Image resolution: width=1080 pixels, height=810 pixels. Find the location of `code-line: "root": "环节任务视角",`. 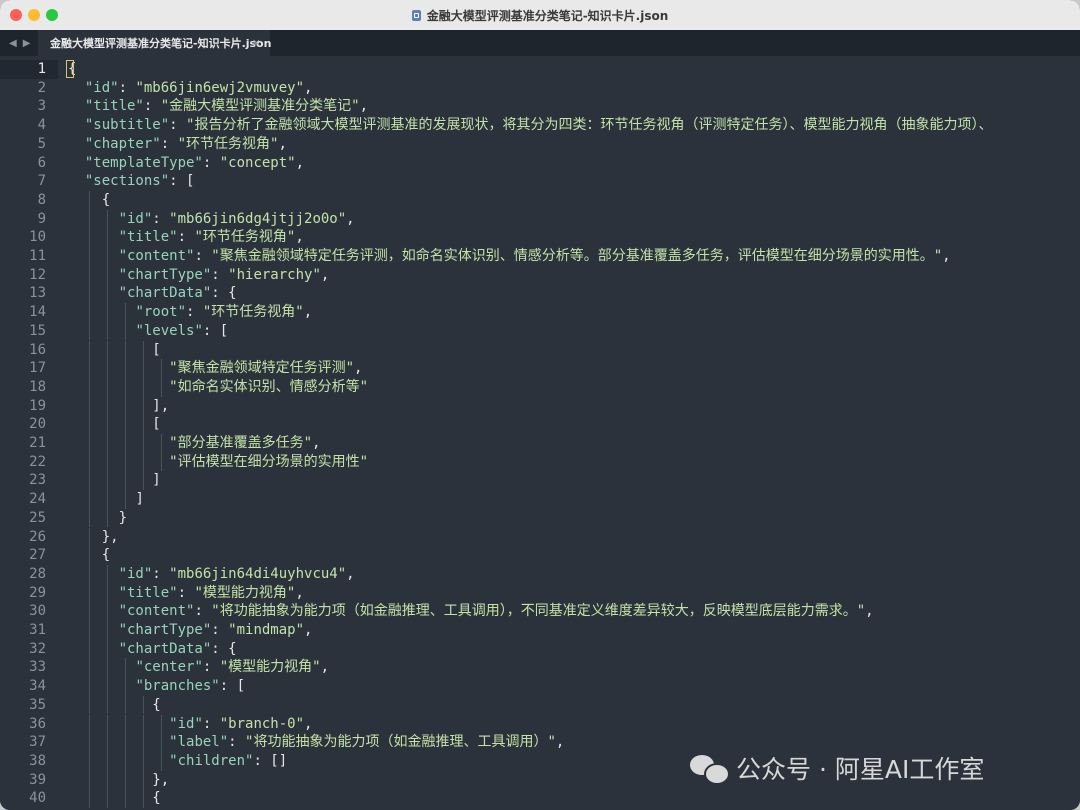

code-line: "root": "环节任务视角", is located at coordinates (190, 312).